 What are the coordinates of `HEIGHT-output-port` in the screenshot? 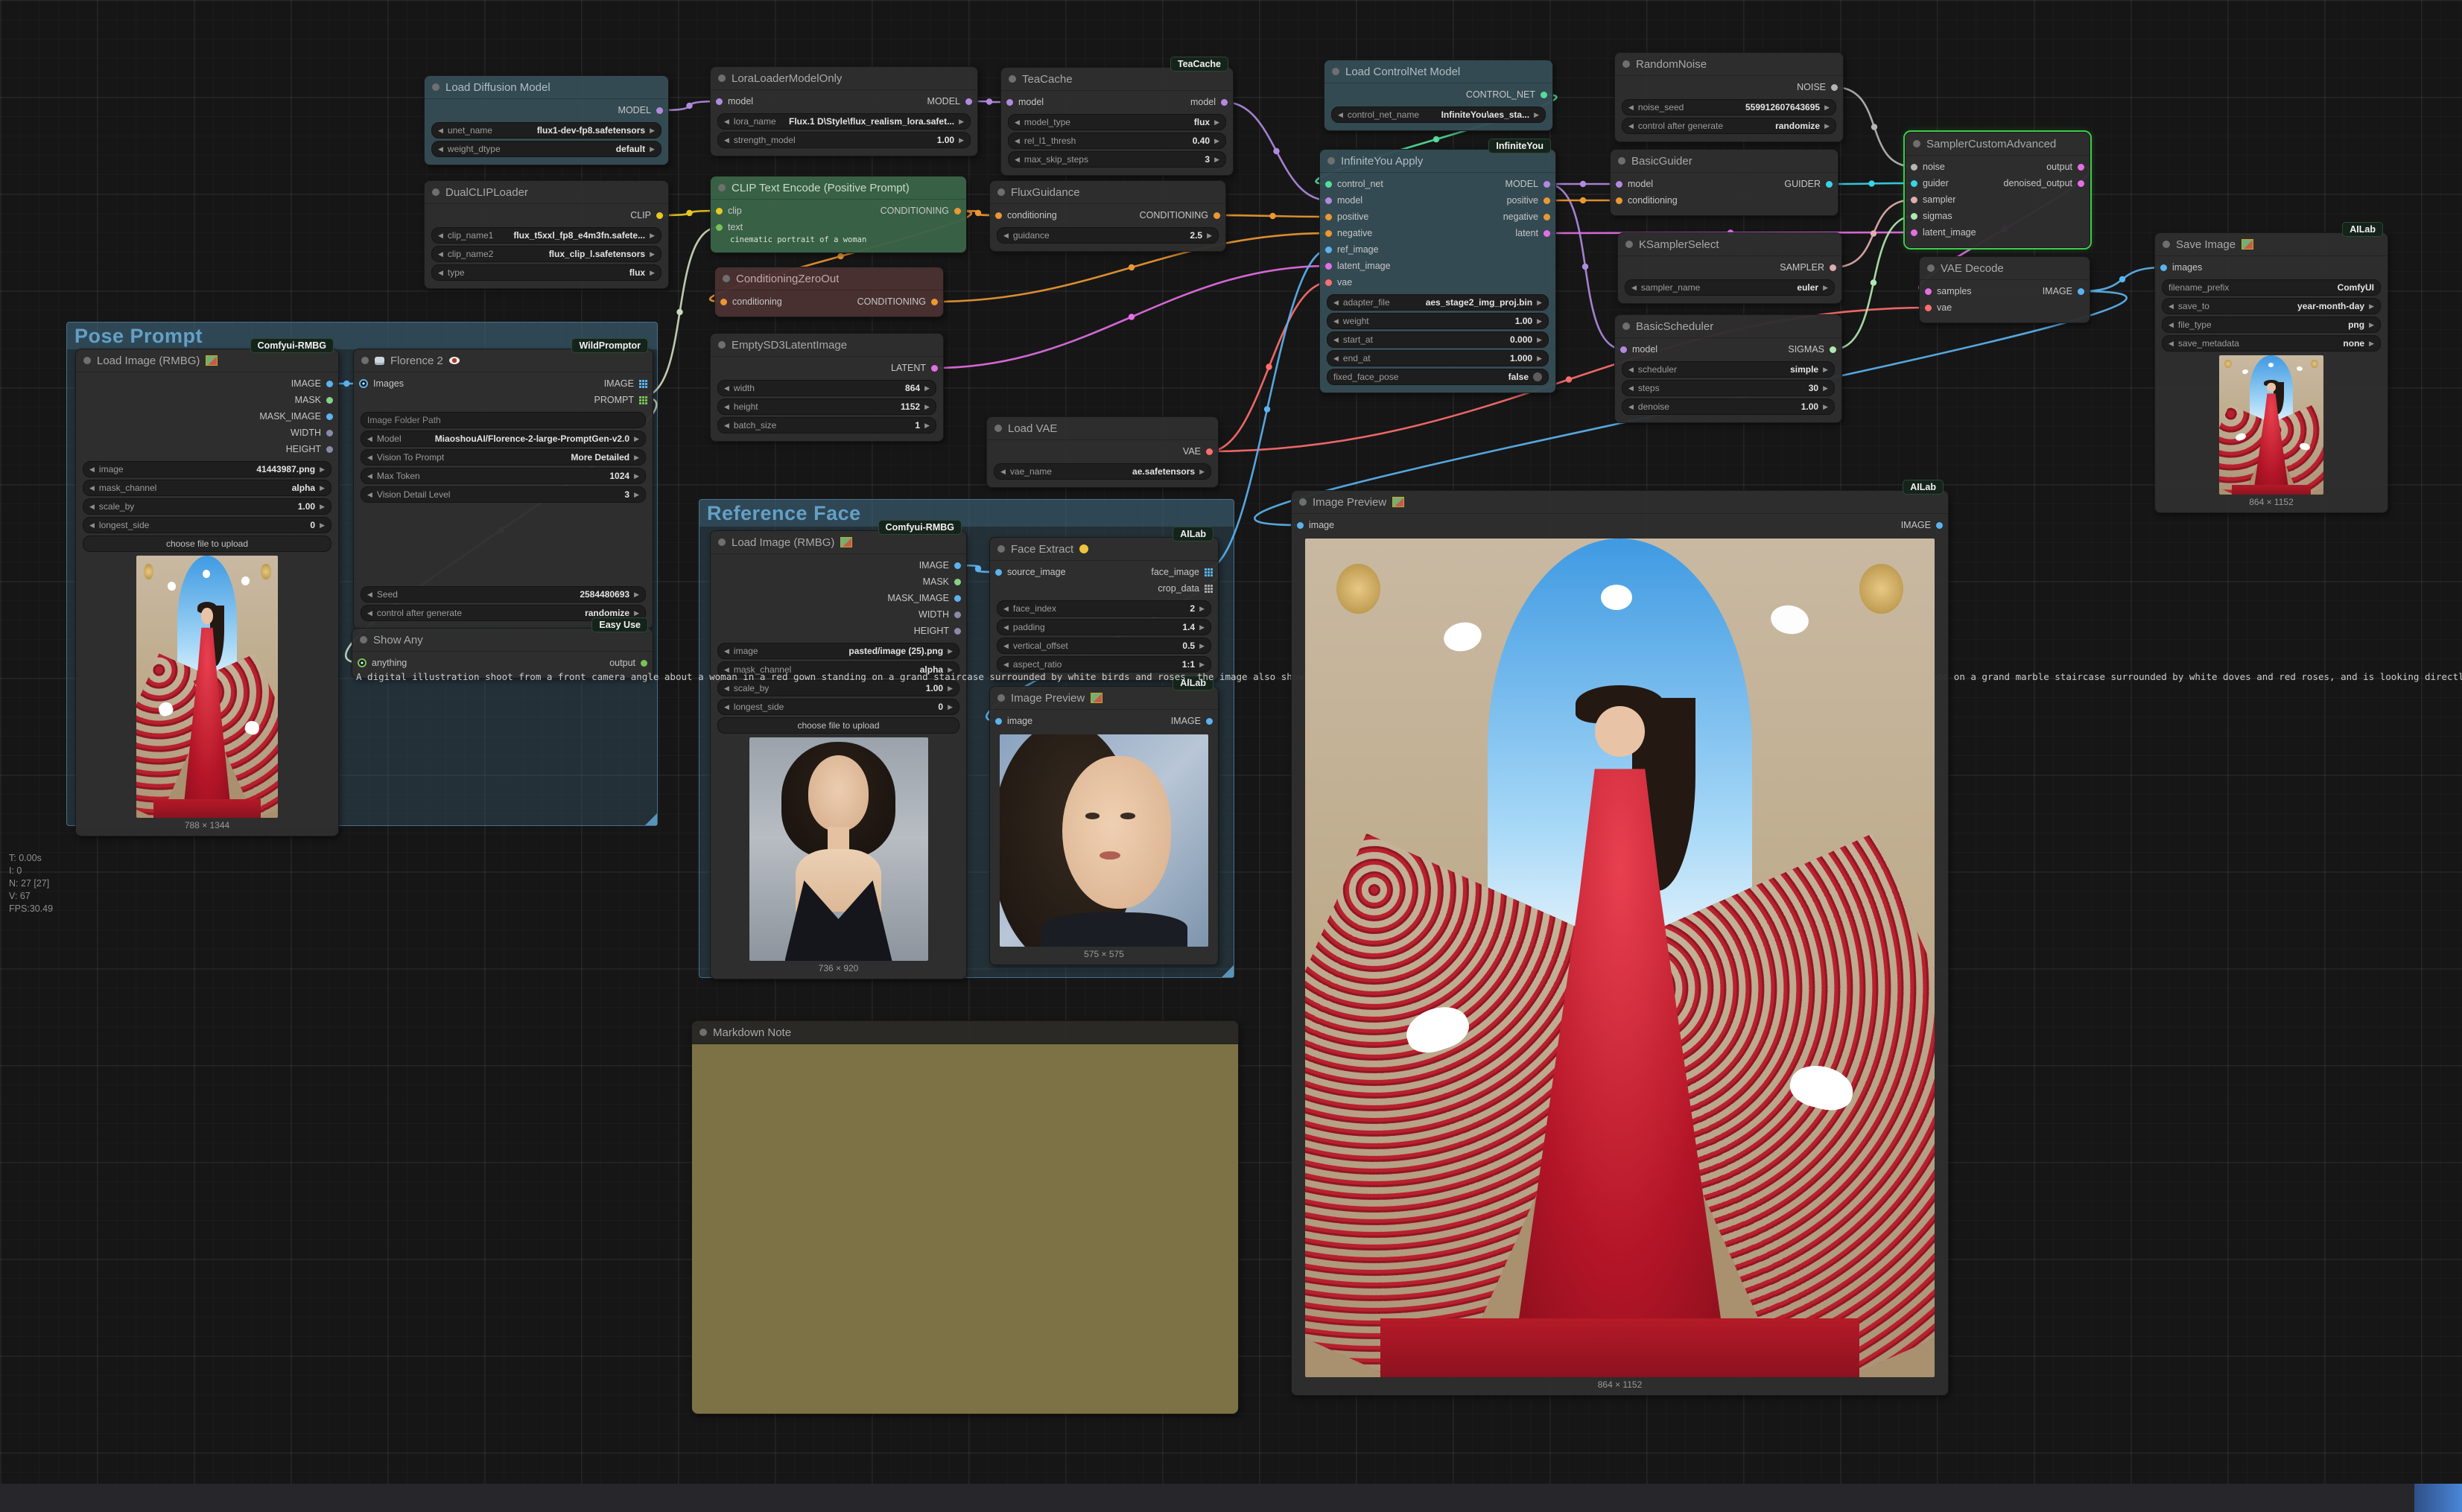 It's located at (957, 631).